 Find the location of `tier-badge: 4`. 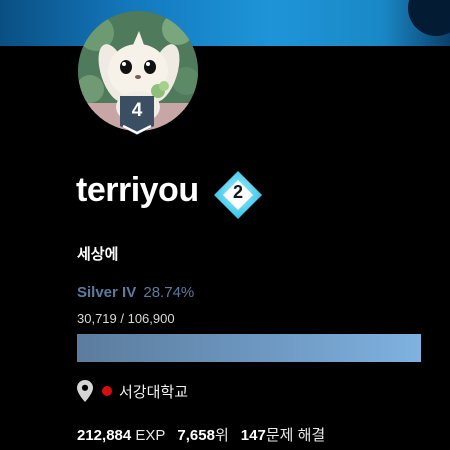

tier-badge: 4 is located at coordinates (137, 117).